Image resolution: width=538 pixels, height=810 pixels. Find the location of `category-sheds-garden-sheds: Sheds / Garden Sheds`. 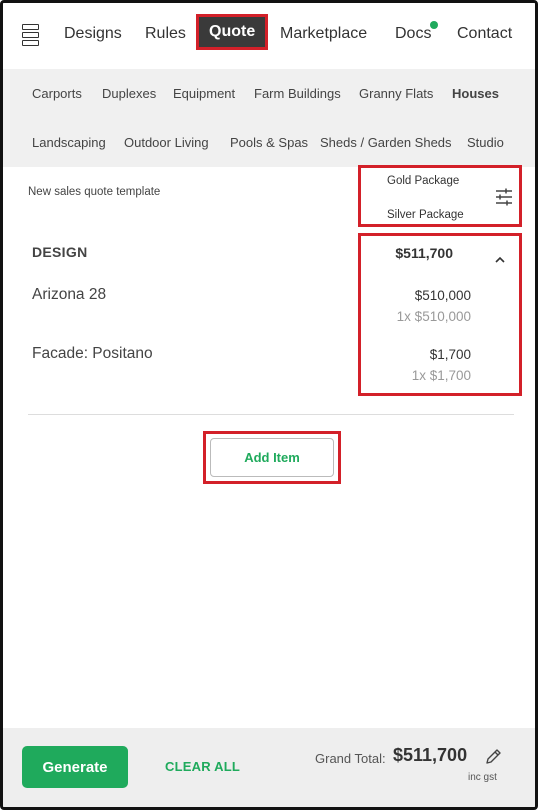

category-sheds-garden-sheds: Sheds / Garden Sheds is located at coordinates (386, 142).